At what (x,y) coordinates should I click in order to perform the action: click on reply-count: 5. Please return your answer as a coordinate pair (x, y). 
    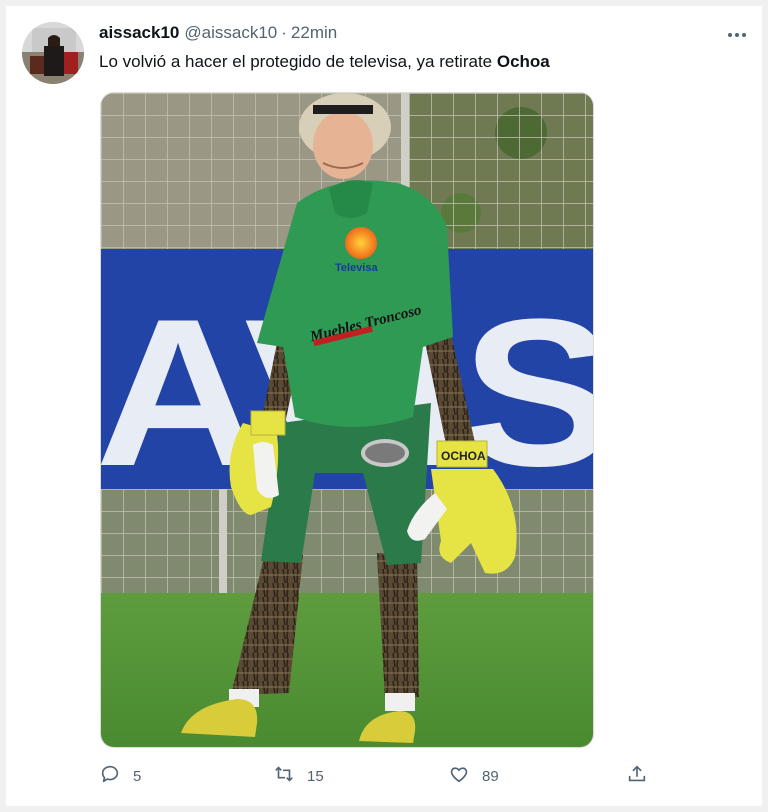
    Looking at the image, I should click on (137, 776).